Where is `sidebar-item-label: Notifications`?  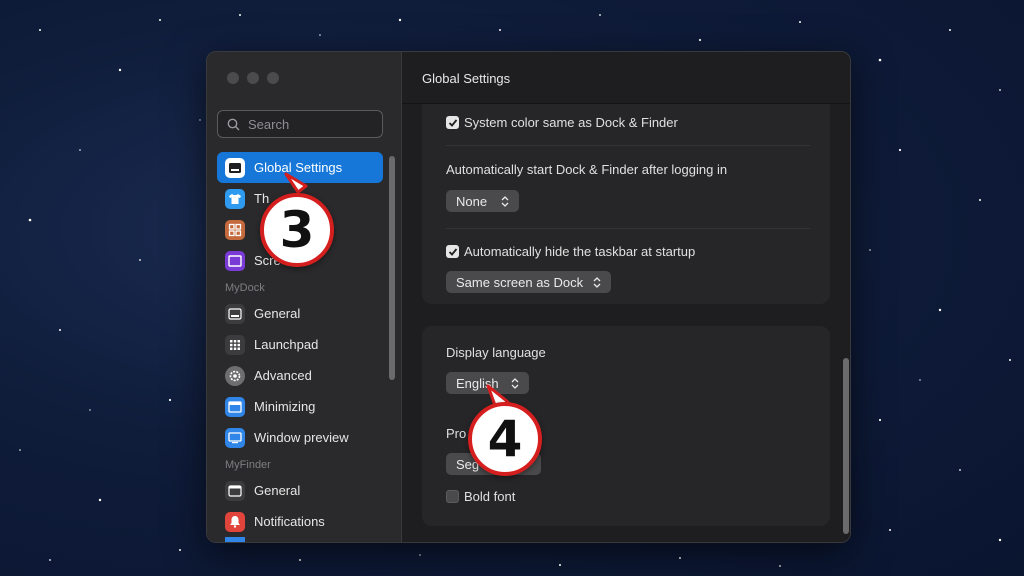 sidebar-item-label: Notifications is located at coordinates (289, 521).